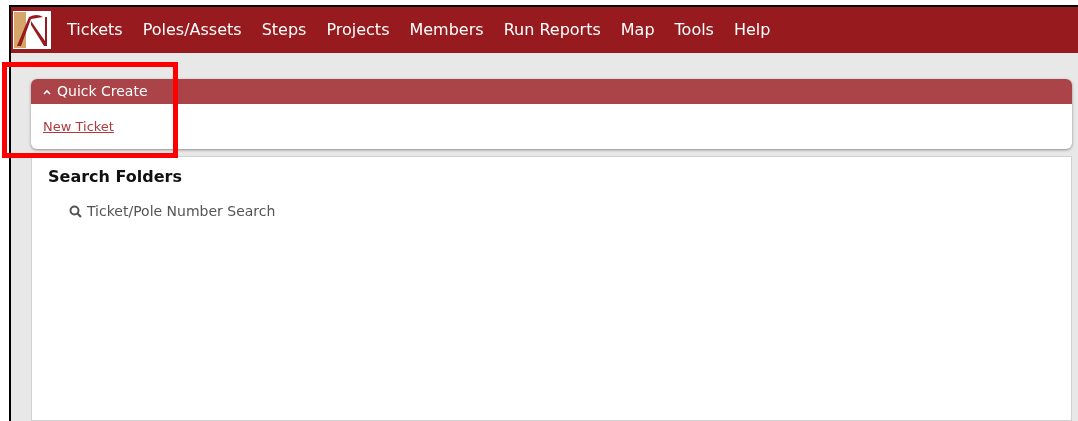 Image resolution: width=1078 pixels, height=421 pixels. I want to click on nav-link: Tools, so click(694, 30).